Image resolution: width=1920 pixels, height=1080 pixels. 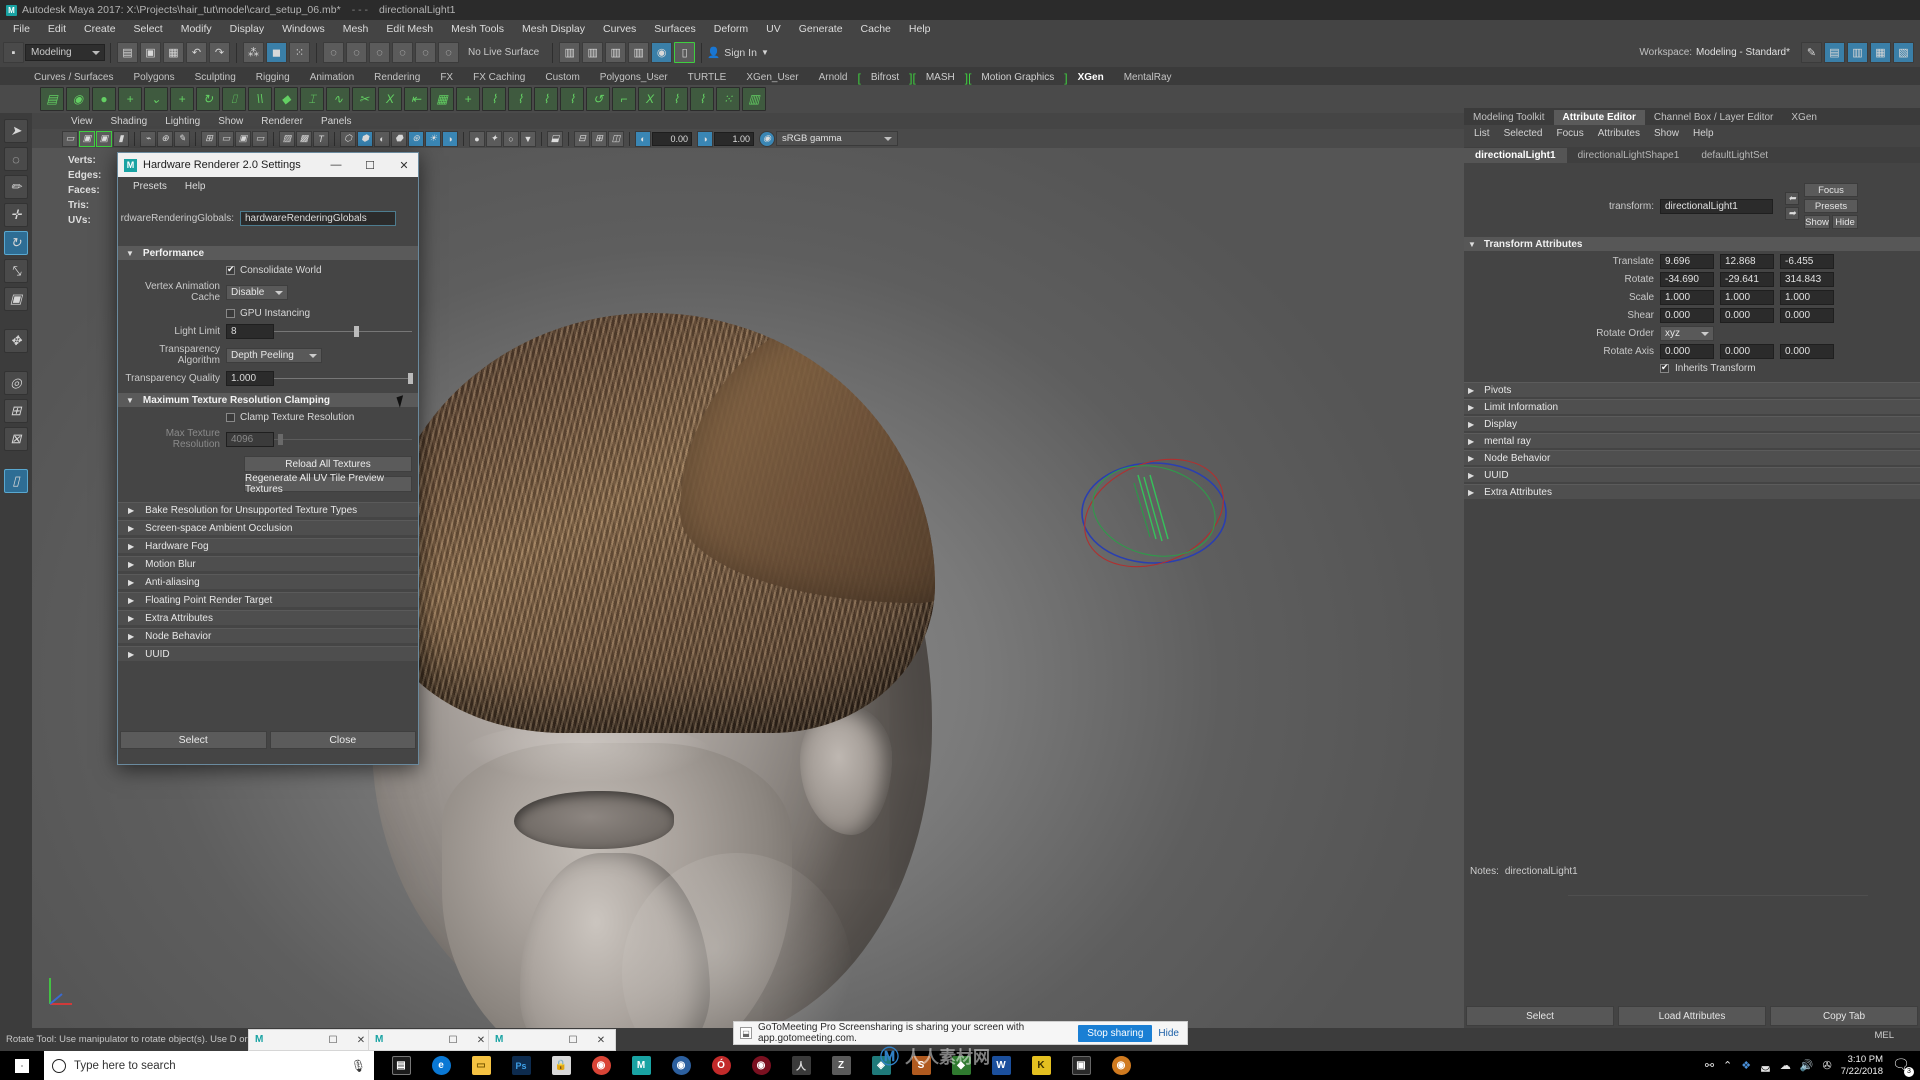 What do you see at coordinates (624, 99) in the screenshot?
I see `xgen-bend-icon: ⌐` at bounding box center [624, 99].